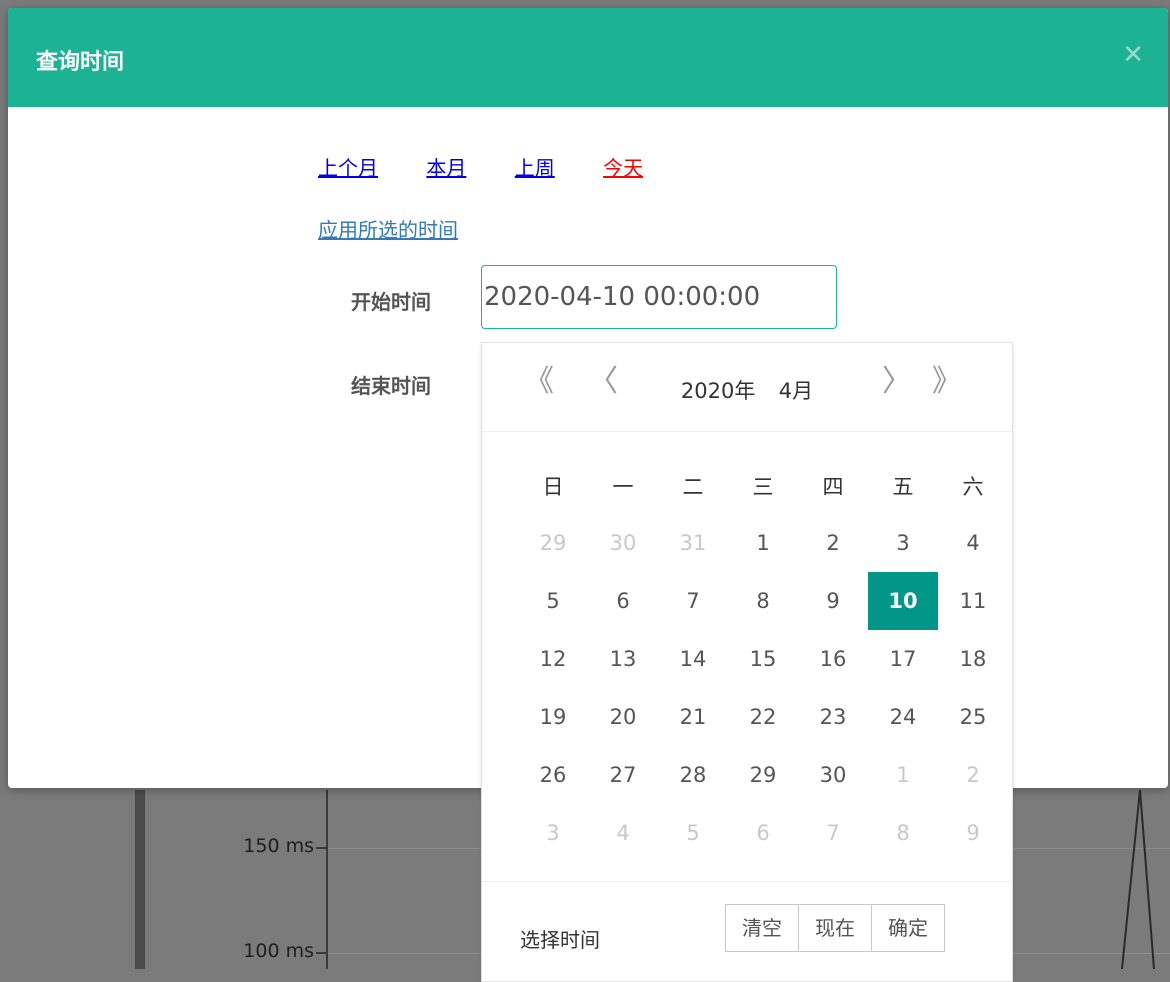 The image size is (1170, 982). What do you see at coordinates (973, 601) in the screenshot?
I see `day-cell: 11` at bounding box center [973, 601].